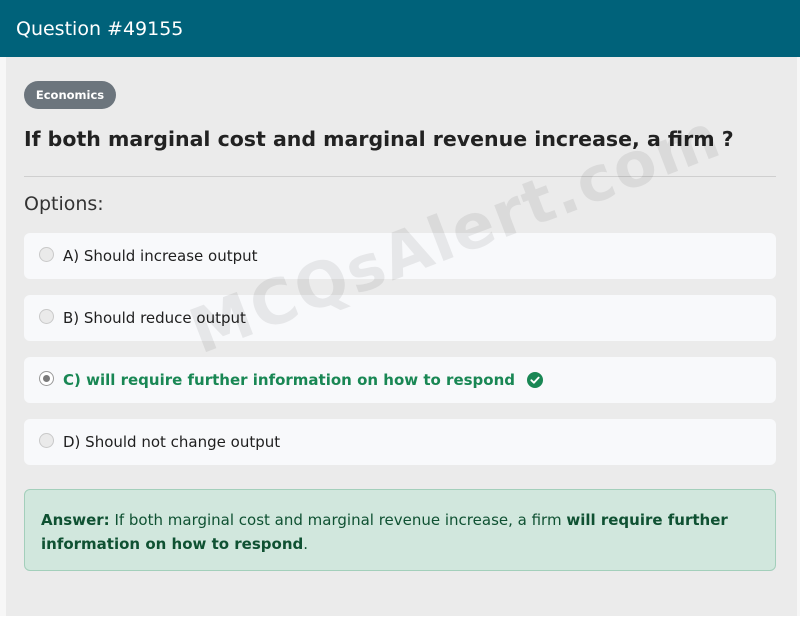 This screenshot has height=643, width=800. What do you see at coordinates (400, 318) in the screenshot?
I see `option-b: B) Should reduce output` at bounding box center [400, 318].